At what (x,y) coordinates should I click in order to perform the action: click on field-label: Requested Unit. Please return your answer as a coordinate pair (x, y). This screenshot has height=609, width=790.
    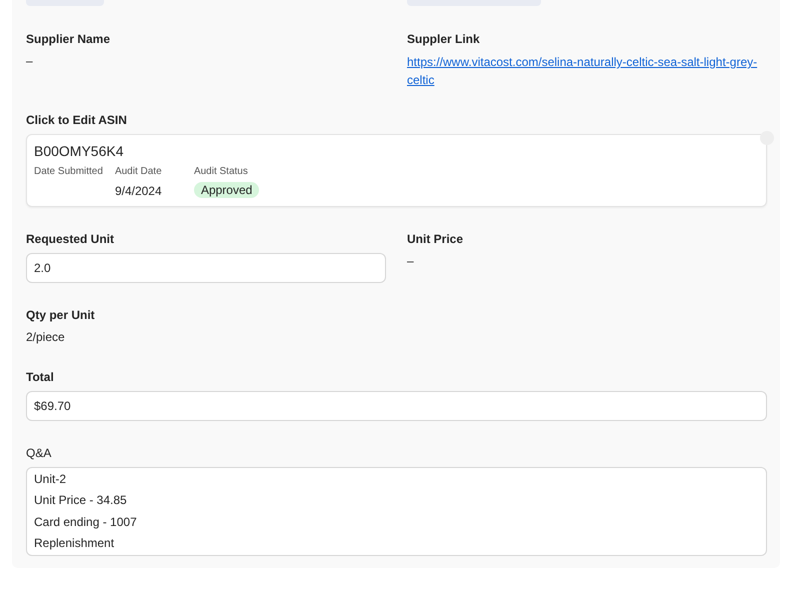
    Looking at the image, I should click on (71, 239).